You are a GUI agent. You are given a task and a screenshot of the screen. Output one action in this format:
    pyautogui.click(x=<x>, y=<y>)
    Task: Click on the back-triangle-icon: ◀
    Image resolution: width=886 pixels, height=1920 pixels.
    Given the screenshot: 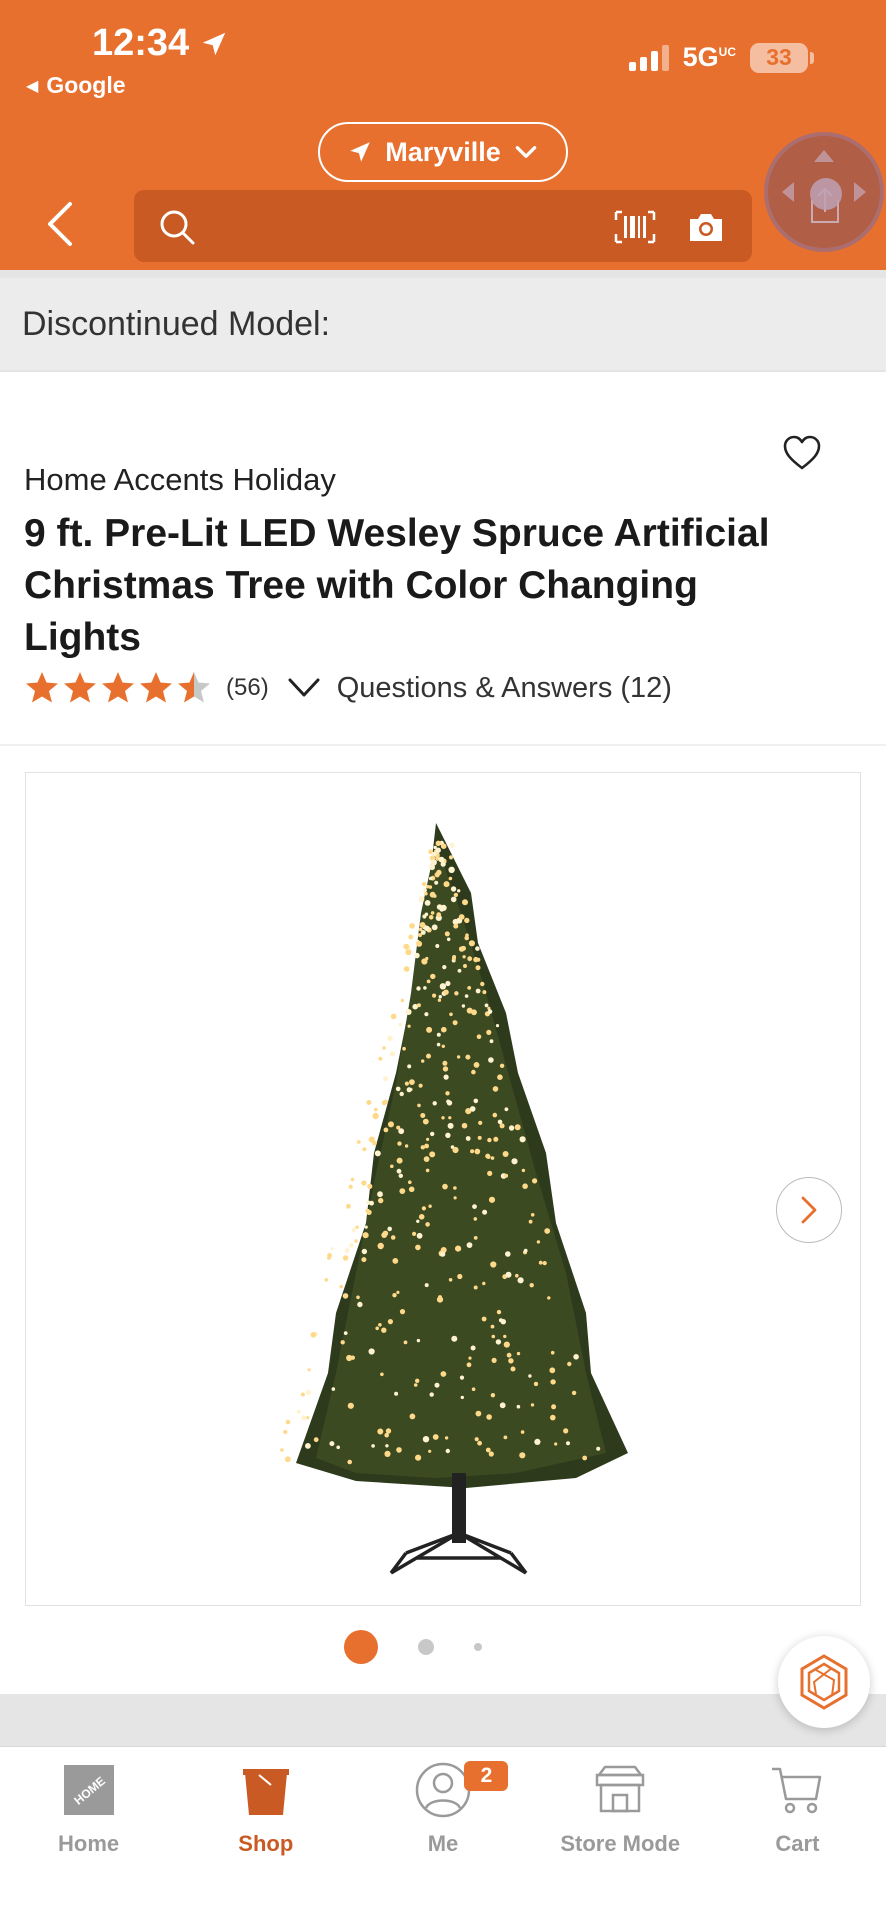 What is the action you would take?
    pyautogui.click(x=32, y=86)
    